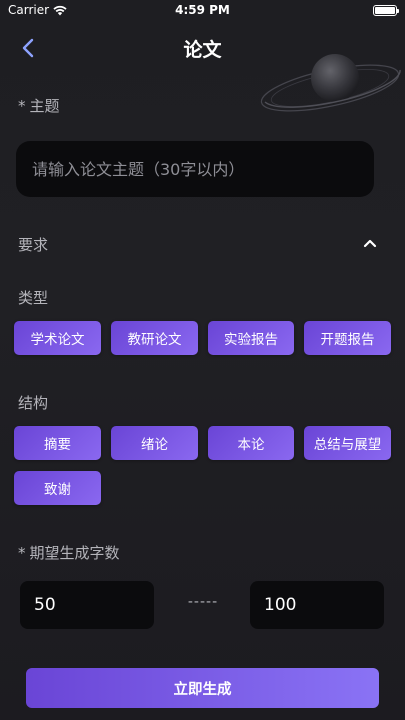 Image resolution: width=405 pixels, height=720 pixels. What do you see at coordinates (87, 605) in the screenshot?
I see `min-word-count-input` at bounding box center [87, 605].